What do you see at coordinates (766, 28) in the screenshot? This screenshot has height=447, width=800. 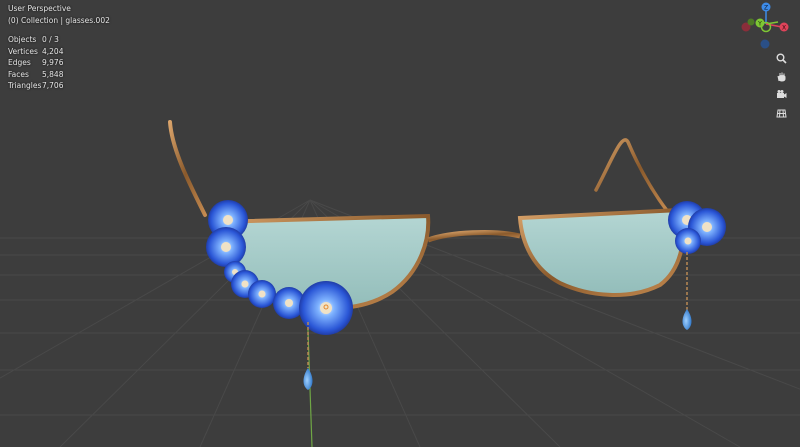 I see `navigation-gizmo: Z Y X` at bounding box center [766, 28].